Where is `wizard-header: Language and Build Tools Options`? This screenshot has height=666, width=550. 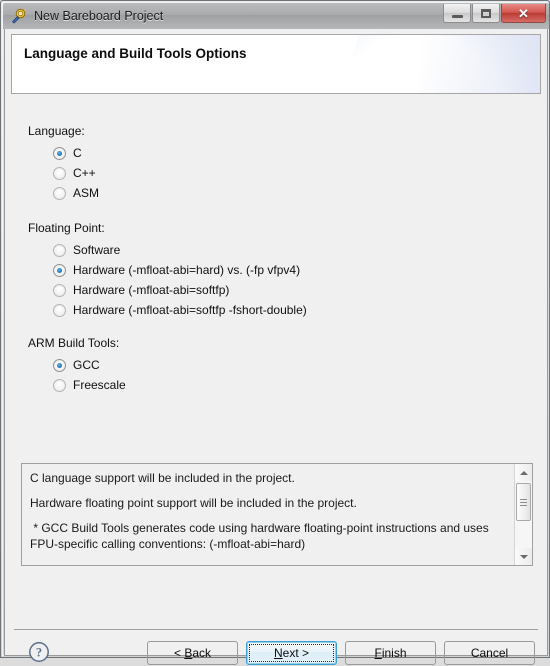
wizard-header: Language and Build Tools Options is located at coordinates (276, 64).